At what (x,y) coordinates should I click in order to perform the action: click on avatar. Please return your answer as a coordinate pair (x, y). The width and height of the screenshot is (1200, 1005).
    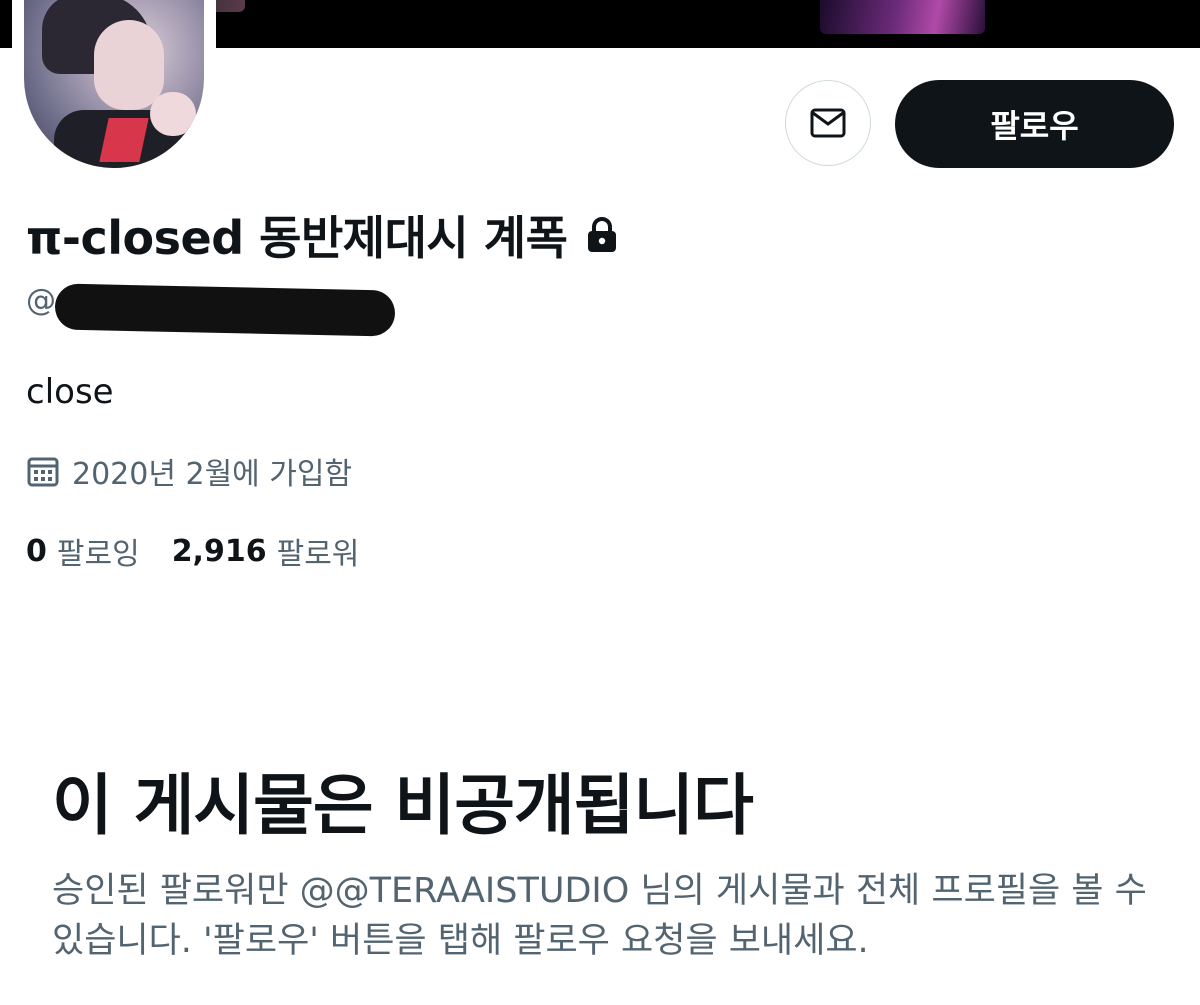
    Looking at the image, I should click on (114, 84).